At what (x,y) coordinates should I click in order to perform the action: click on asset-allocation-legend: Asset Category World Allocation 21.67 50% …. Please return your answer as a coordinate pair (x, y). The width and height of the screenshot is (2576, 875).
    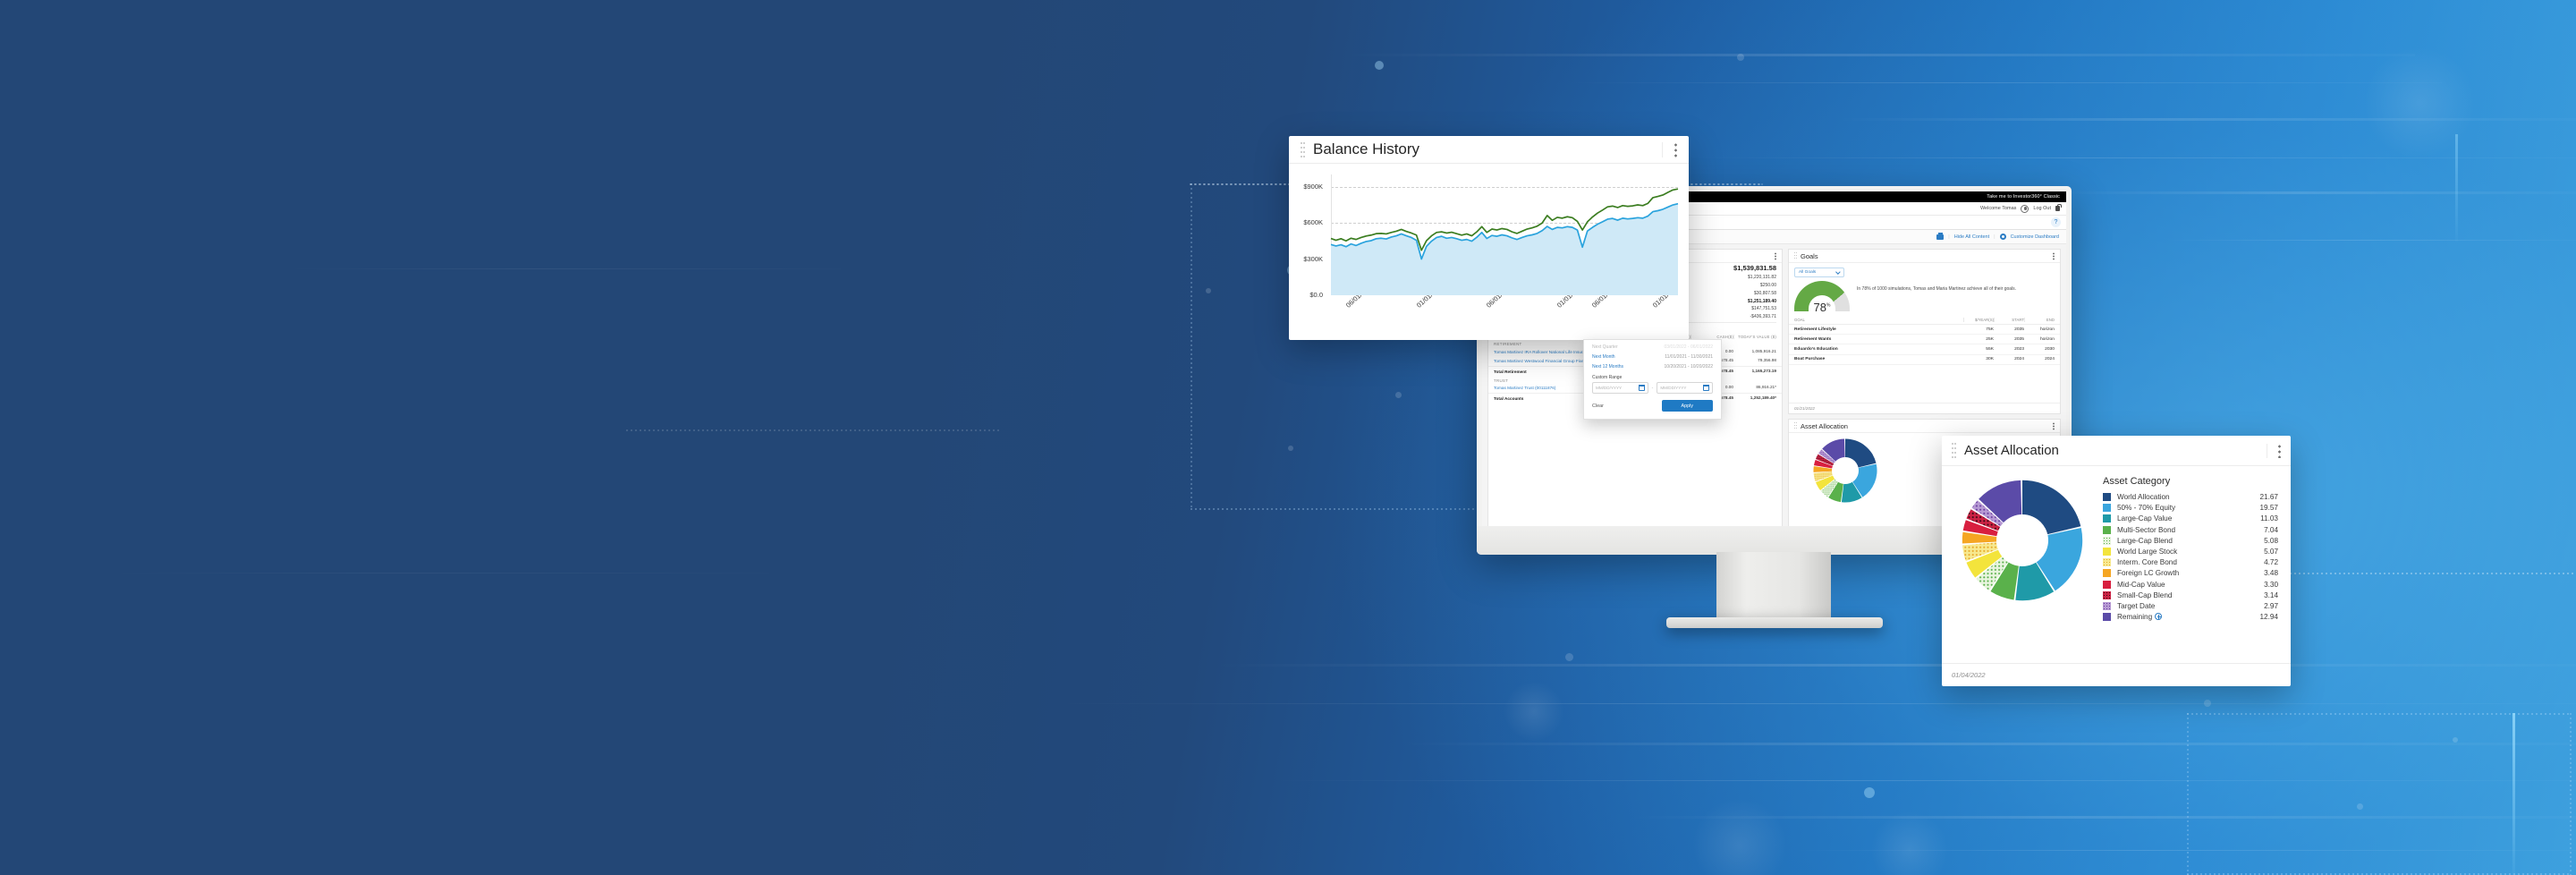
    Looking at the image, I should click on (2197, 567).